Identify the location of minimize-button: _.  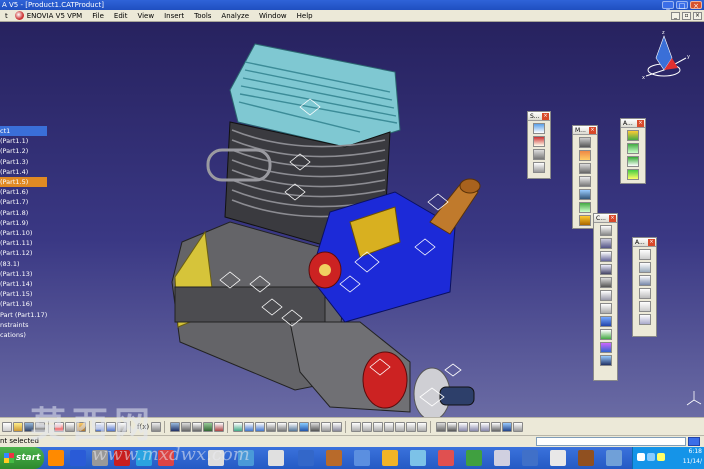
(668, 5).